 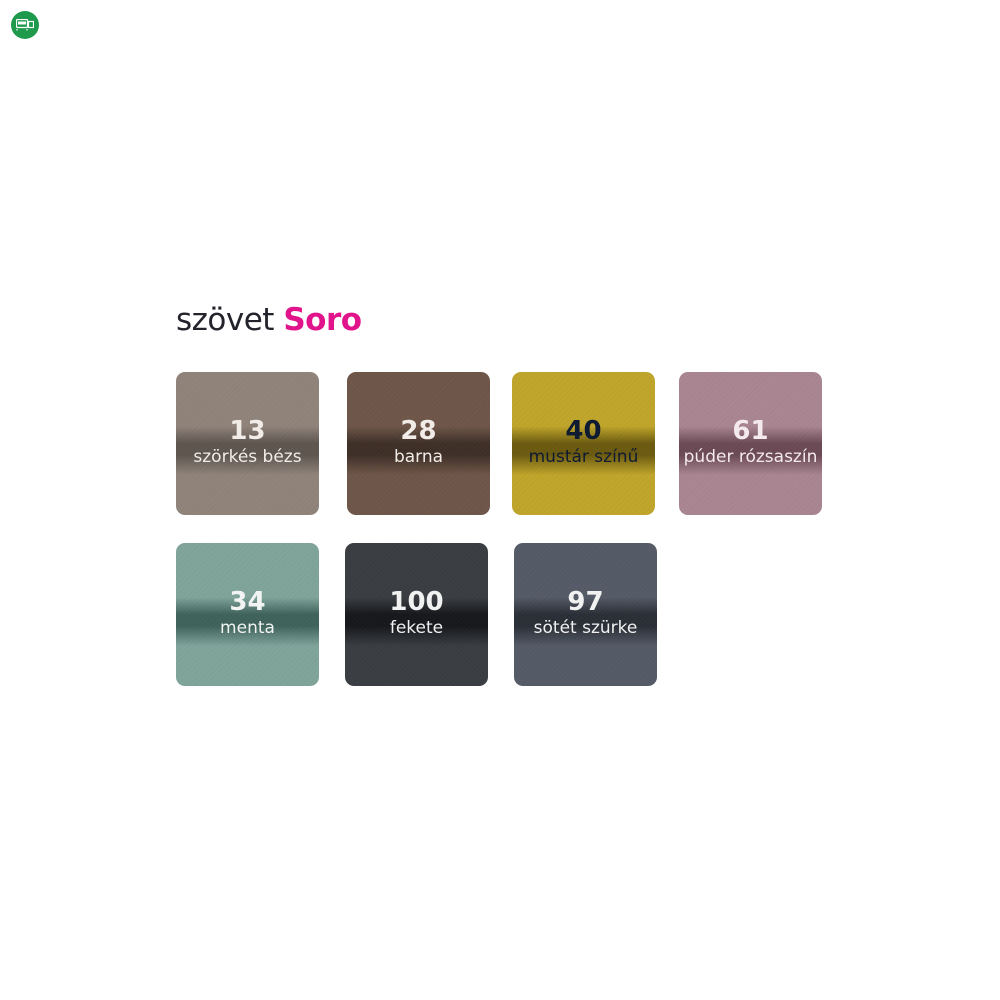 I want to click on swatch-name: szörkés bézs, so click(x=247, y=457).